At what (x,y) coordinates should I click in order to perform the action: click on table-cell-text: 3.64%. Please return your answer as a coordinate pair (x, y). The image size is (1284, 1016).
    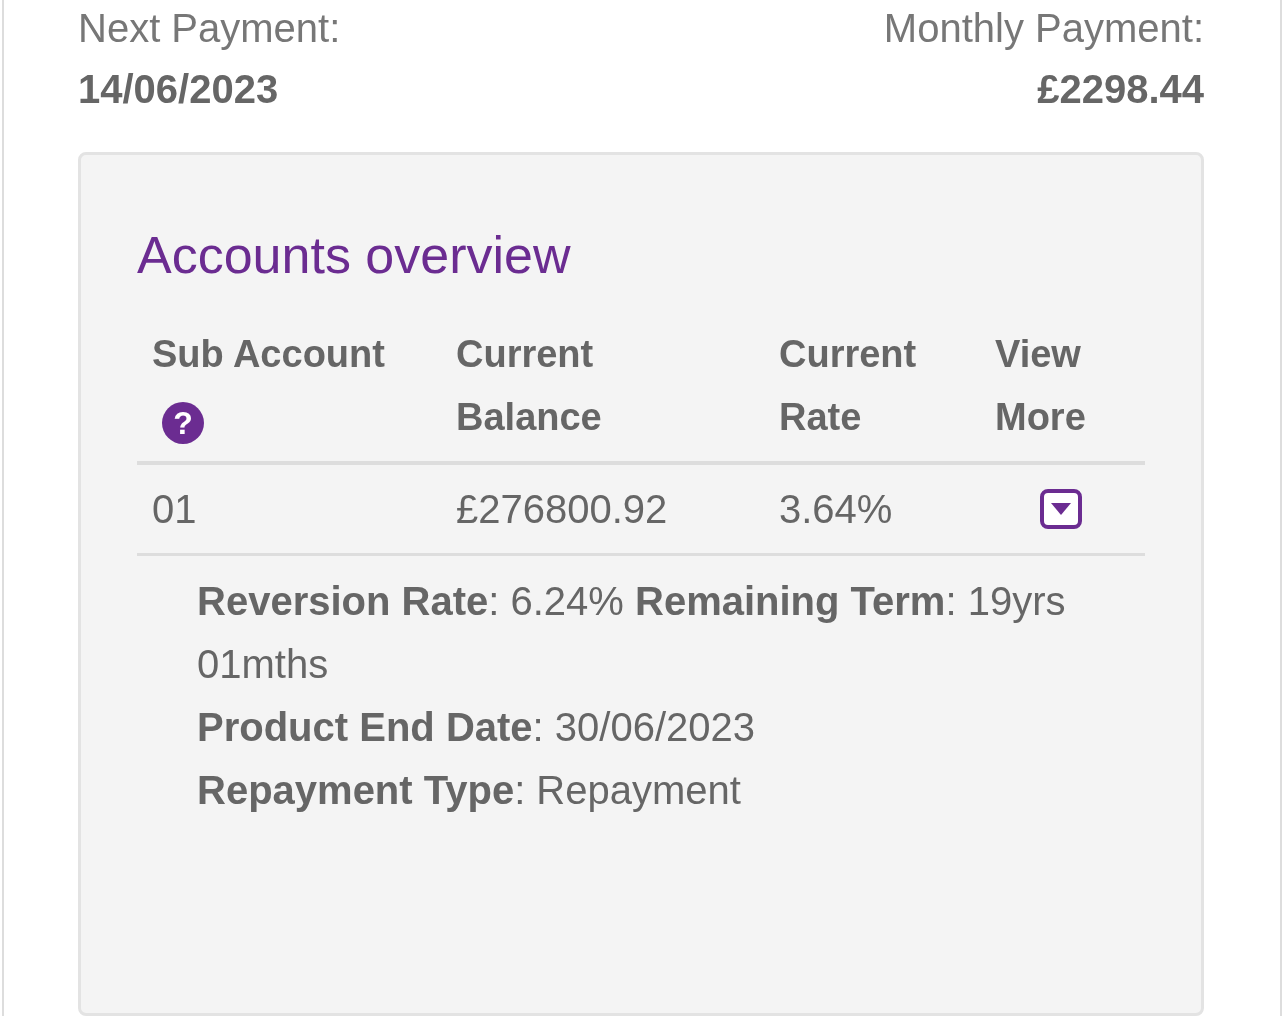
    Looking at the image, I should click on (836, 509).